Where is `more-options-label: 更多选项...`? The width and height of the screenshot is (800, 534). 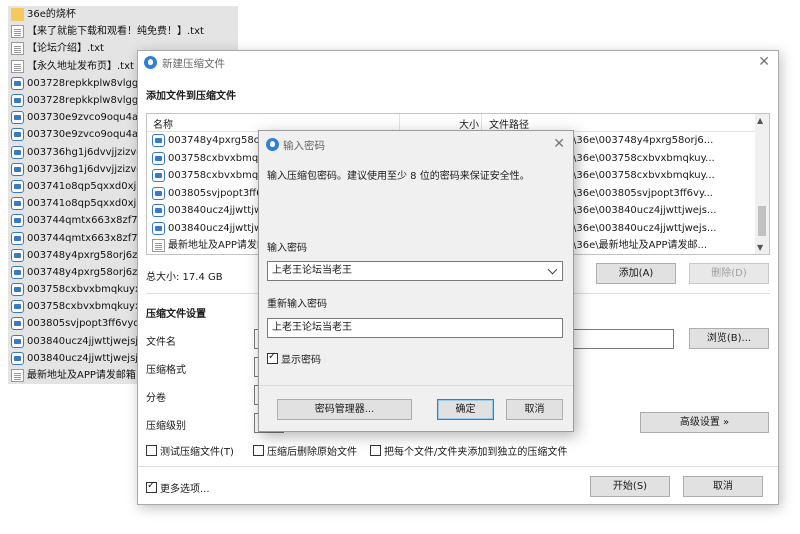 more-options-label: 更多选项... is located at coordinates (185, 487).